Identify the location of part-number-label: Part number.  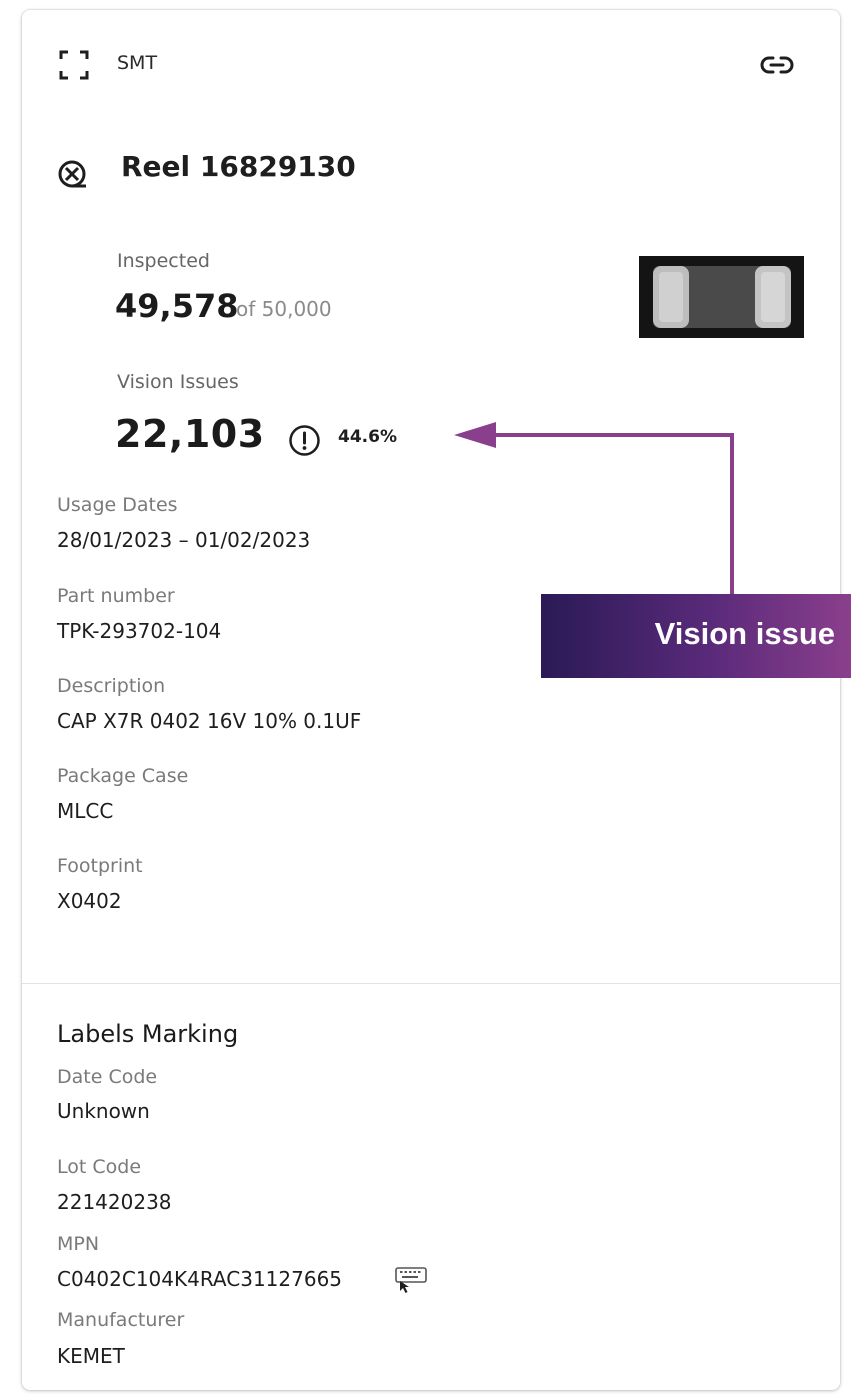
(116, 596).